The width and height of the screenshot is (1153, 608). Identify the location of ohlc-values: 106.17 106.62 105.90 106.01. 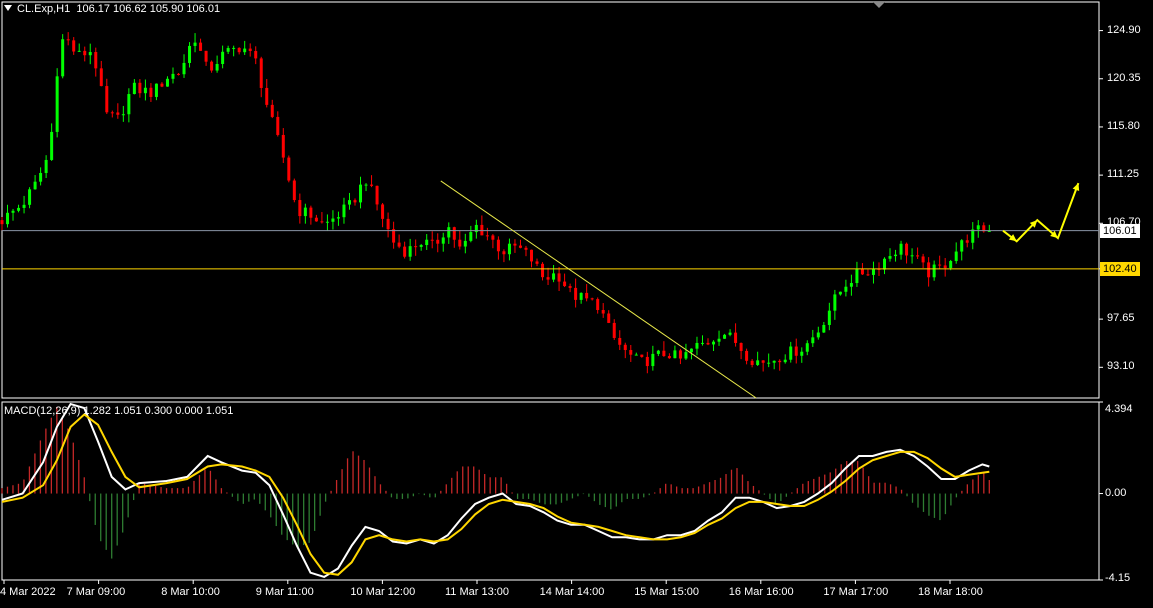
(148, 9).